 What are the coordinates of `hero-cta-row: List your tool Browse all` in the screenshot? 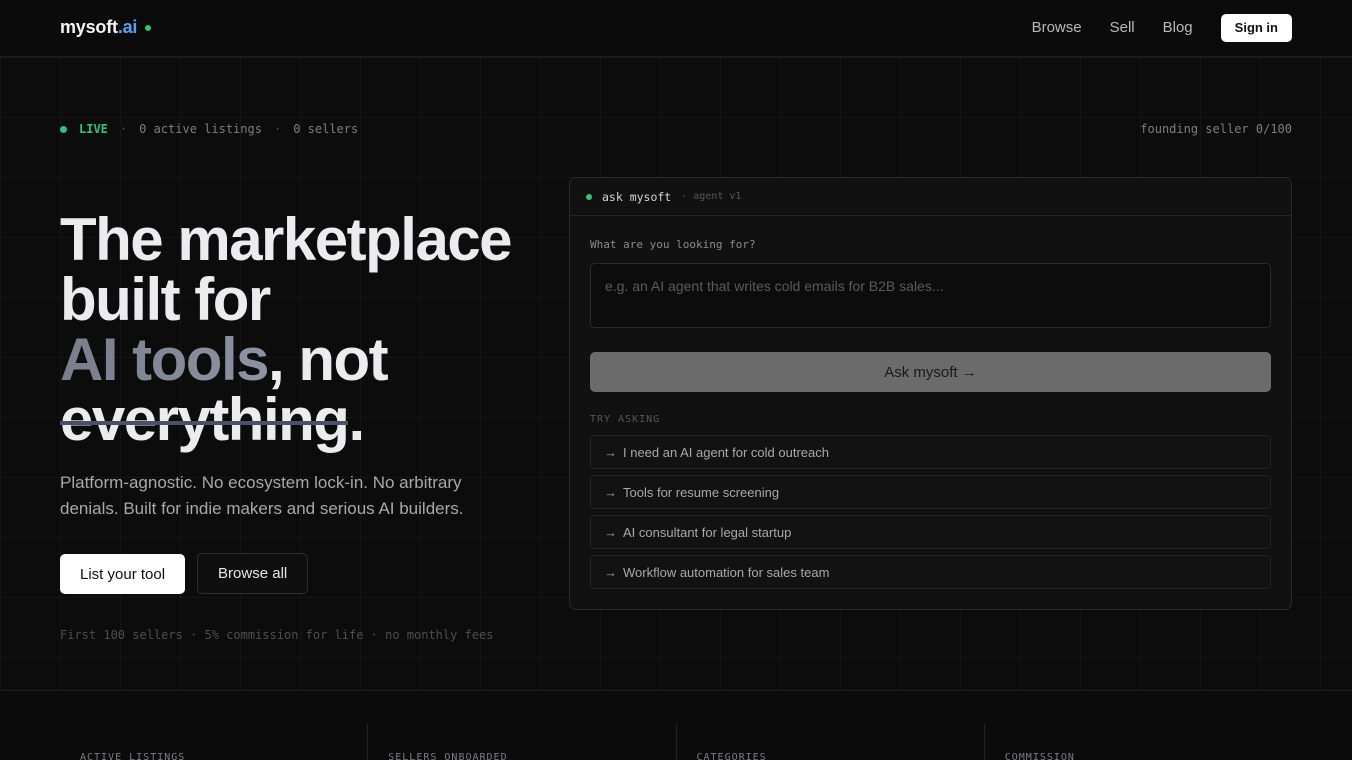 It's located at (184, 573).